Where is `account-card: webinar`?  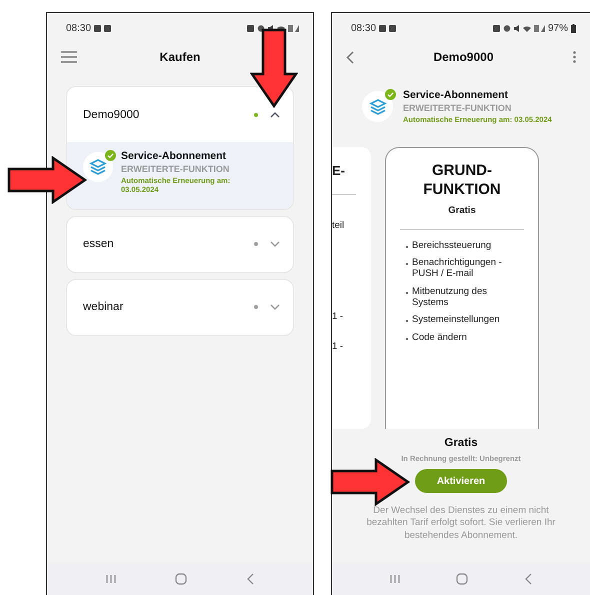
account-card: webinar is located at coordinates (180, 307).